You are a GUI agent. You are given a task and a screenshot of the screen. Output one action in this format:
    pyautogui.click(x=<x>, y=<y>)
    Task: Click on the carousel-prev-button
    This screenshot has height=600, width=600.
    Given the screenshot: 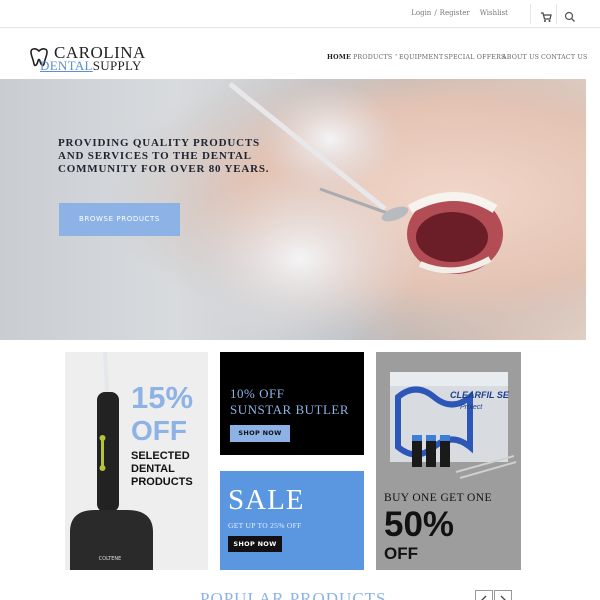 What is the action you would take?
    pyautogui.click(x=484, y=595)
    